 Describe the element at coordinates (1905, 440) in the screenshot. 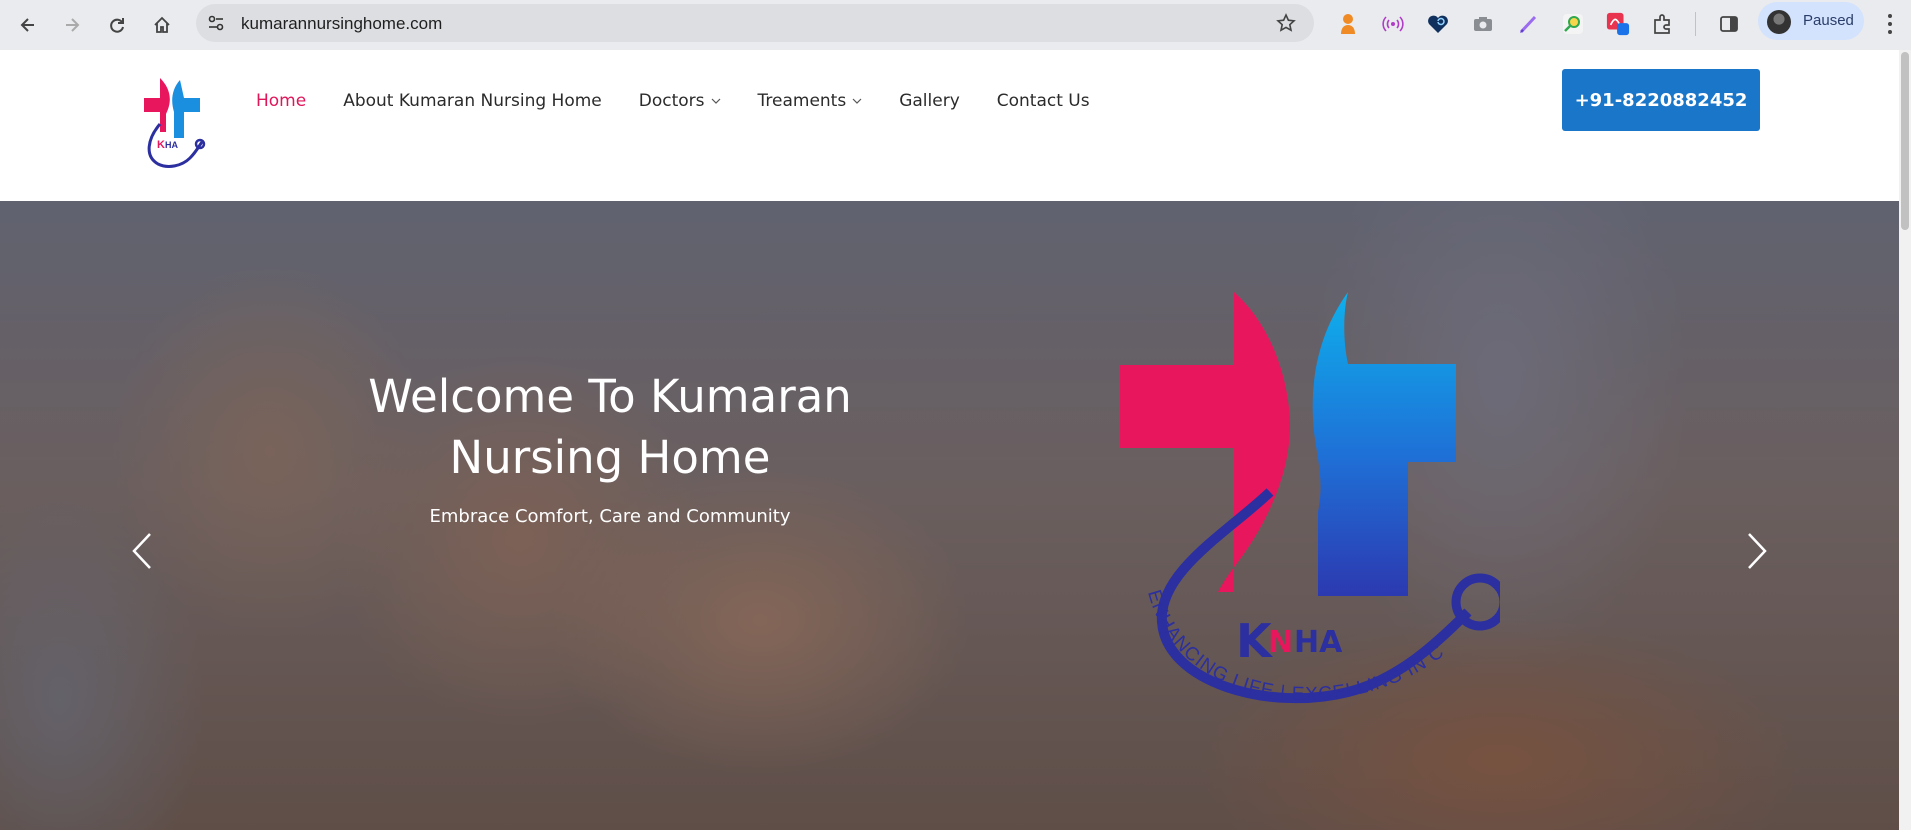

I see `page-scrollbar` at that location.